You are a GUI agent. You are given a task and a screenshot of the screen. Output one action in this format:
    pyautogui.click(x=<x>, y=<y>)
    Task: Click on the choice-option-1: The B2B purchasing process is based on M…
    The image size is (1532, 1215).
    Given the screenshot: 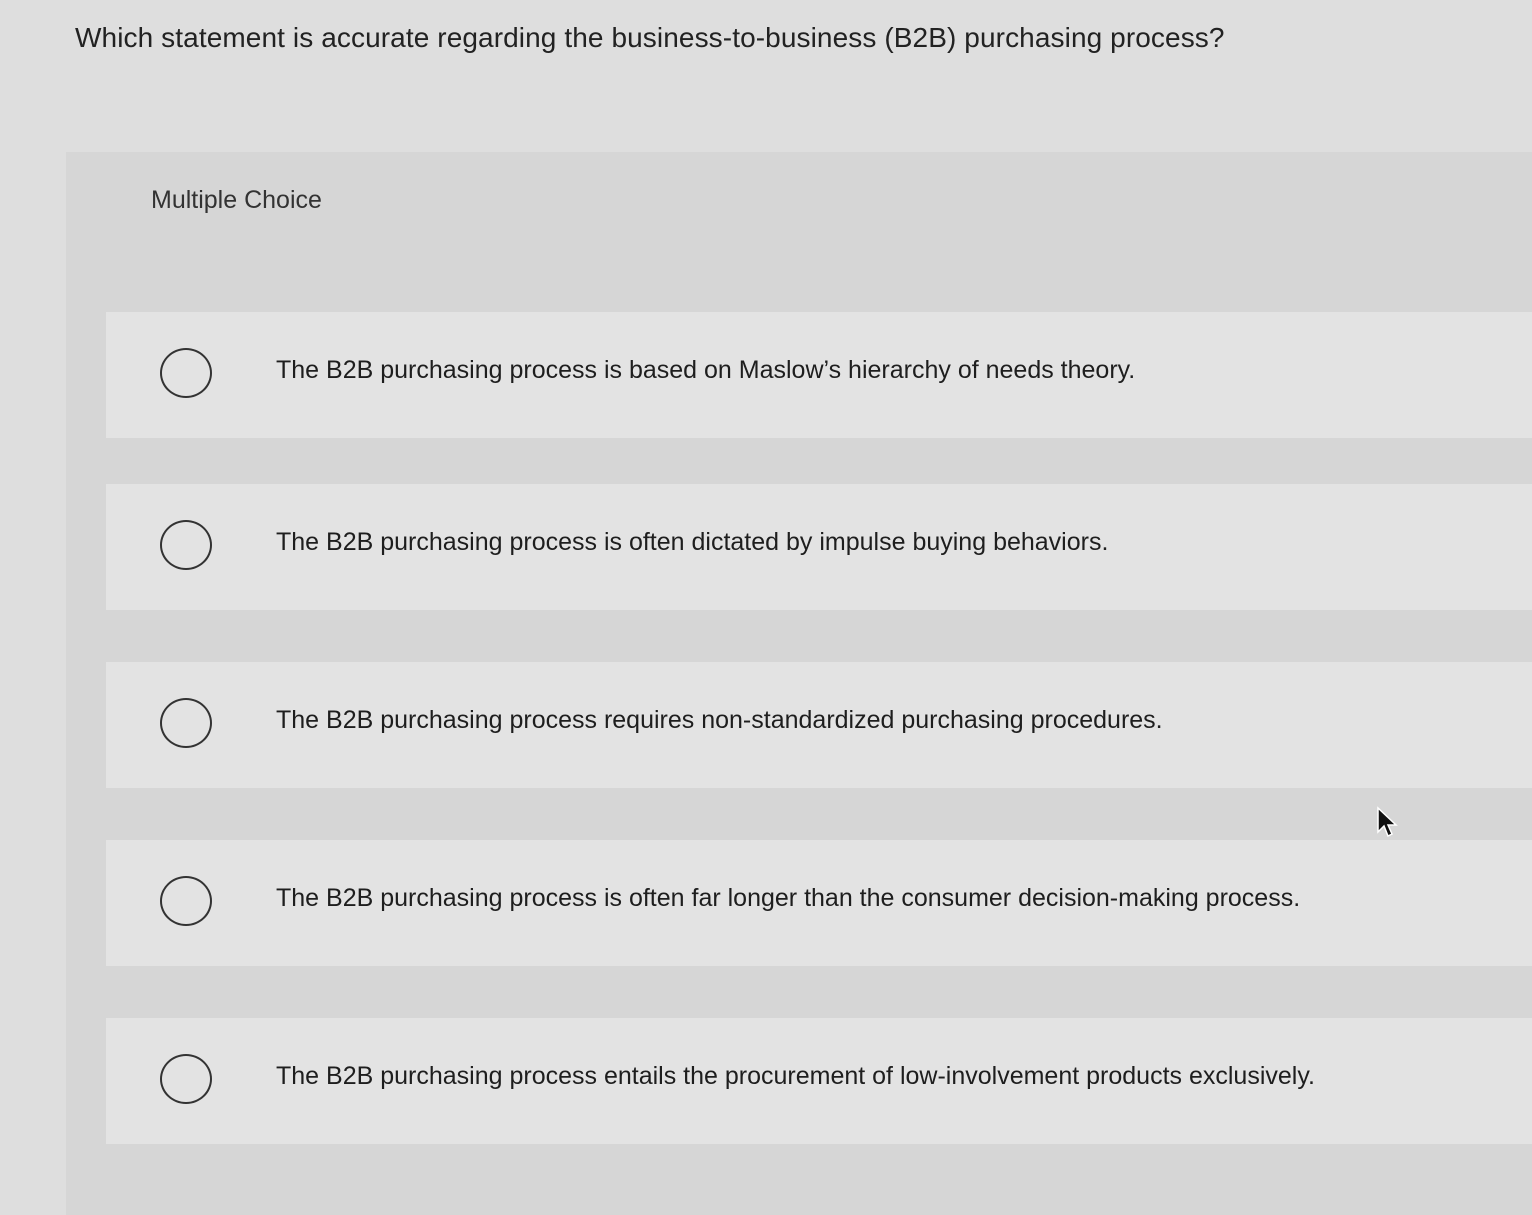 What is the action you would take?
    pyautogui.click(x=819, y=375)
    